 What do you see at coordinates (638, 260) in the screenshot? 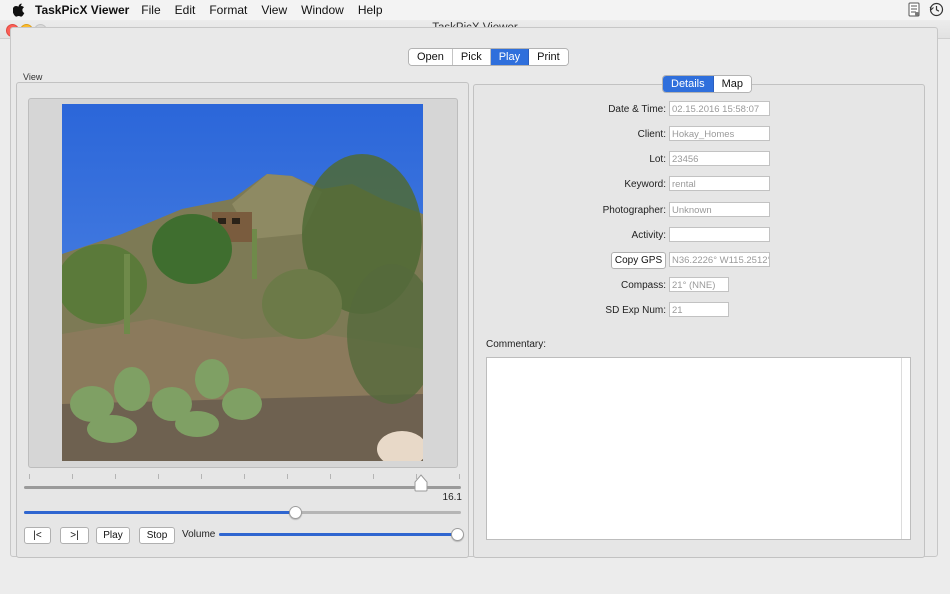
I see `copy-gps-button: Copy GPS` at bounding box center [638, 260].